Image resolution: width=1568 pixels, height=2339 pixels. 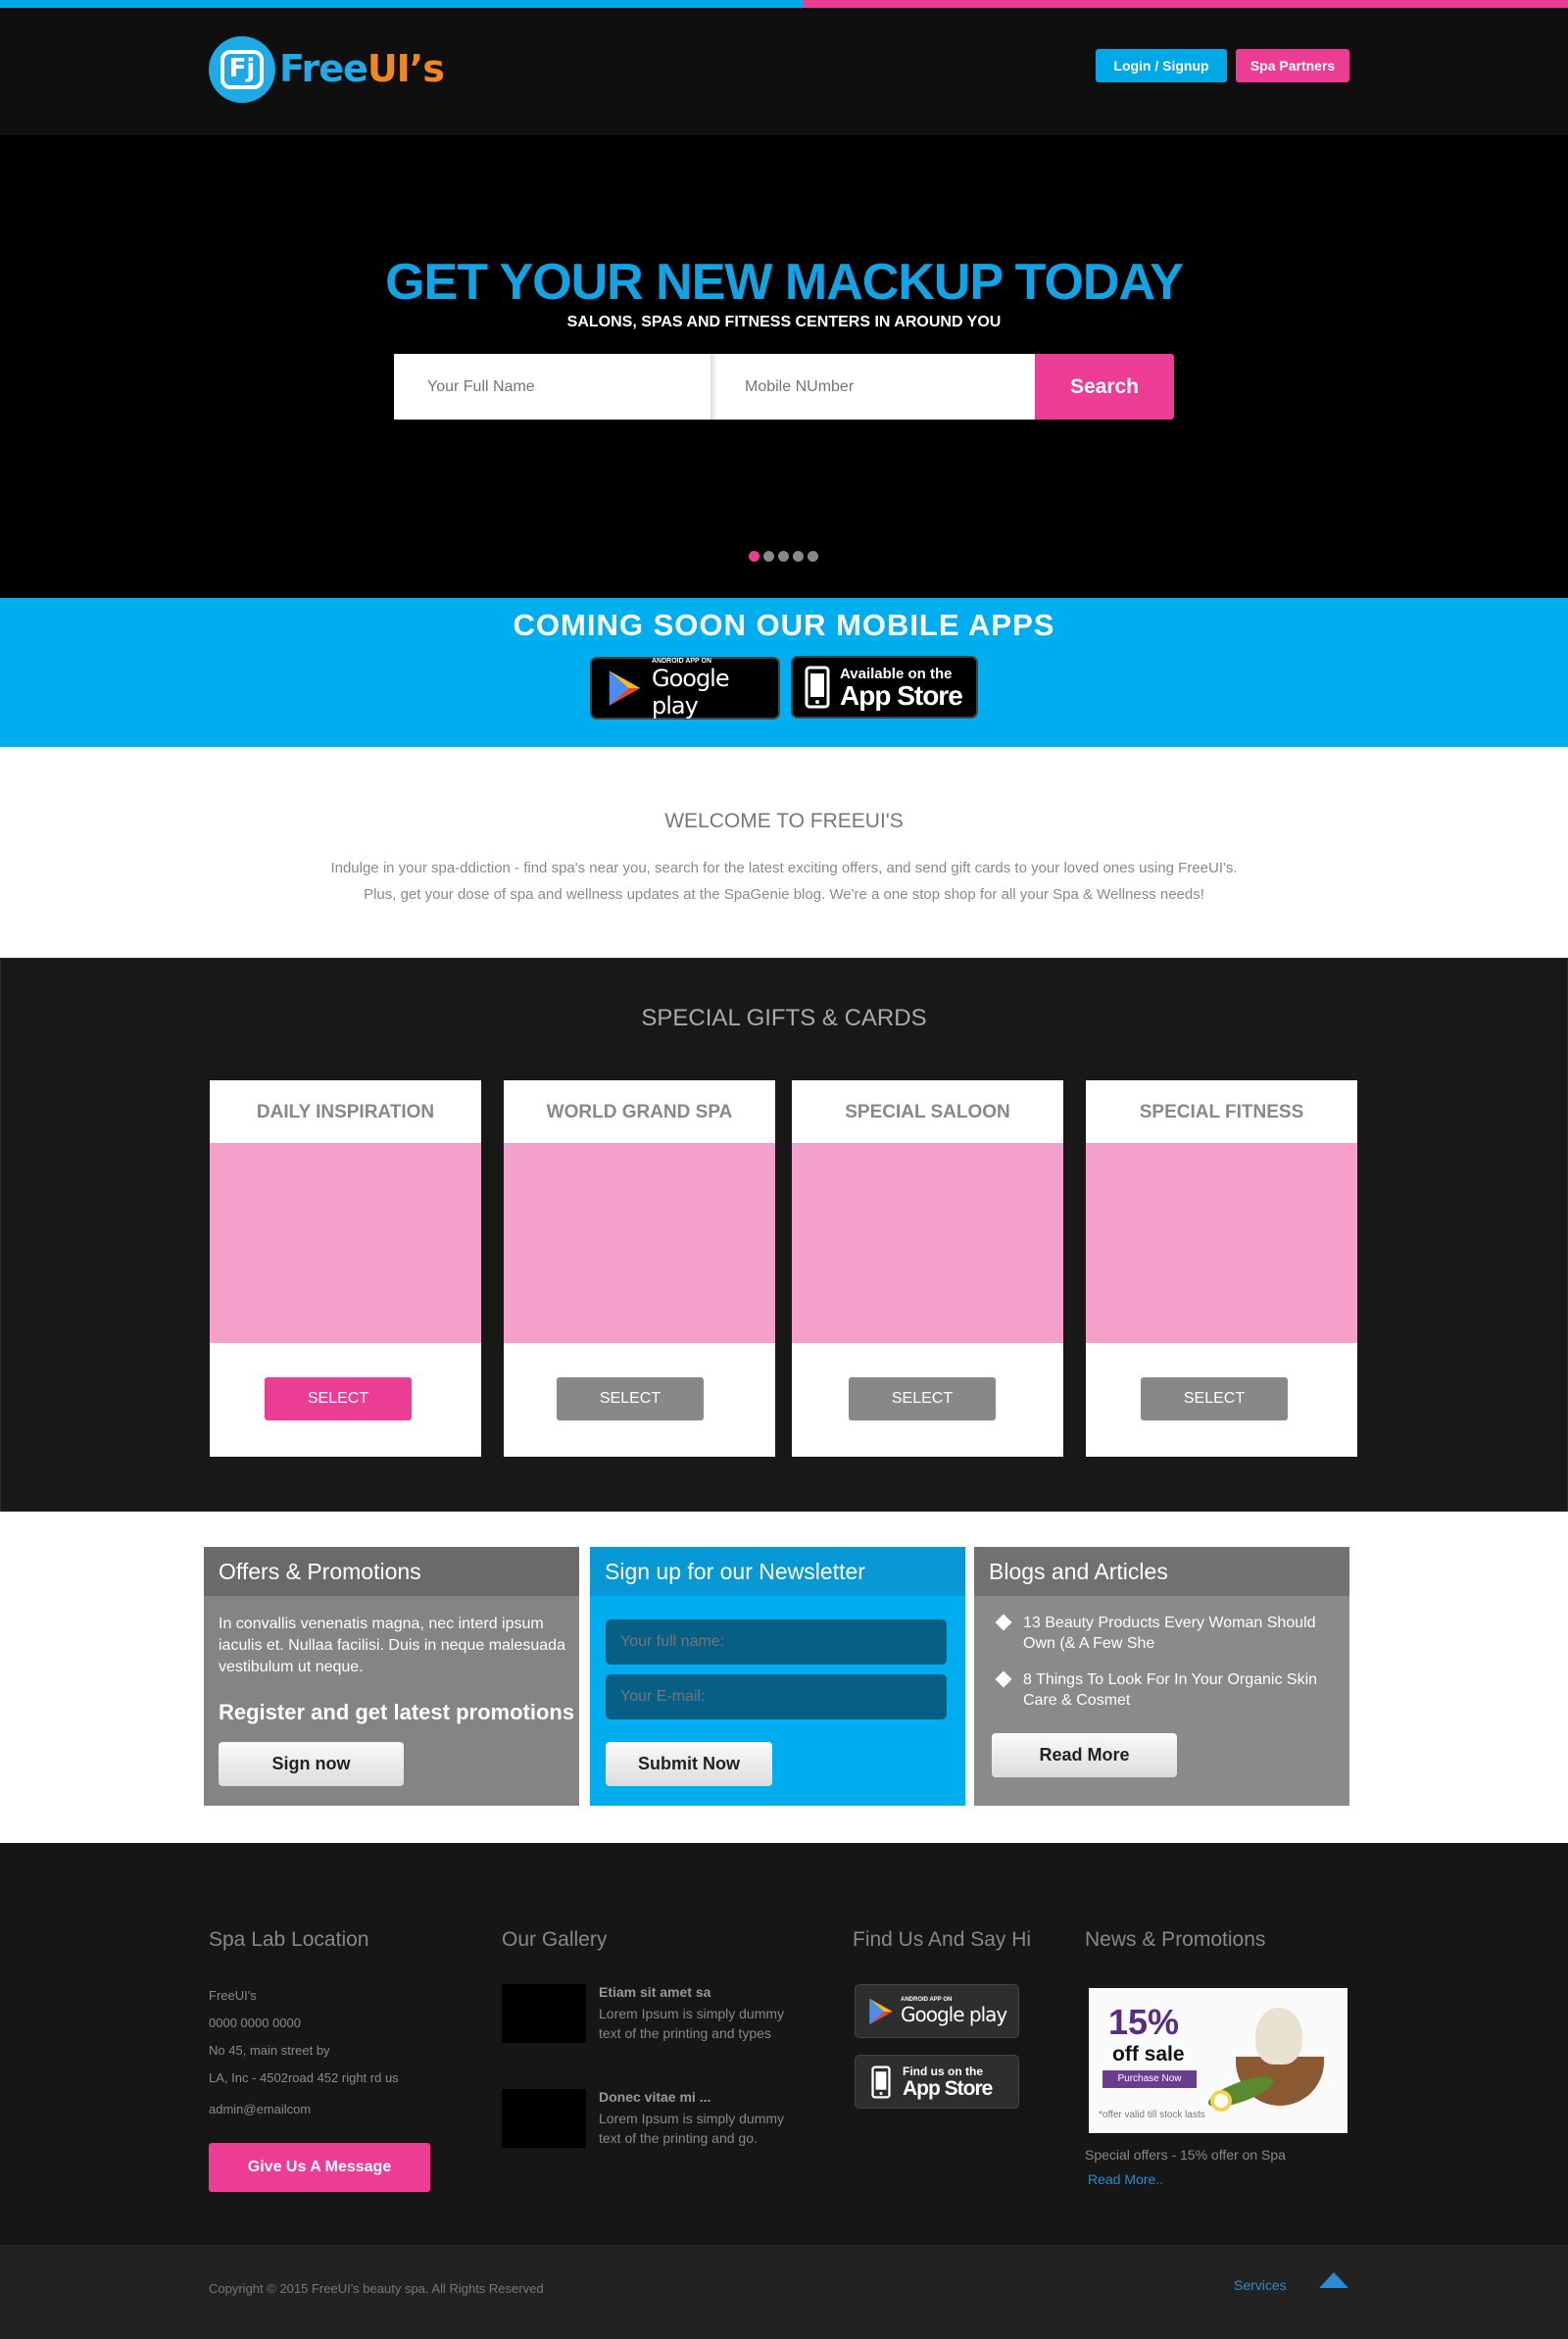 I want to click on gift-card: SPECIAL FITNESS SELECT, so click(x=1221, y=1268).